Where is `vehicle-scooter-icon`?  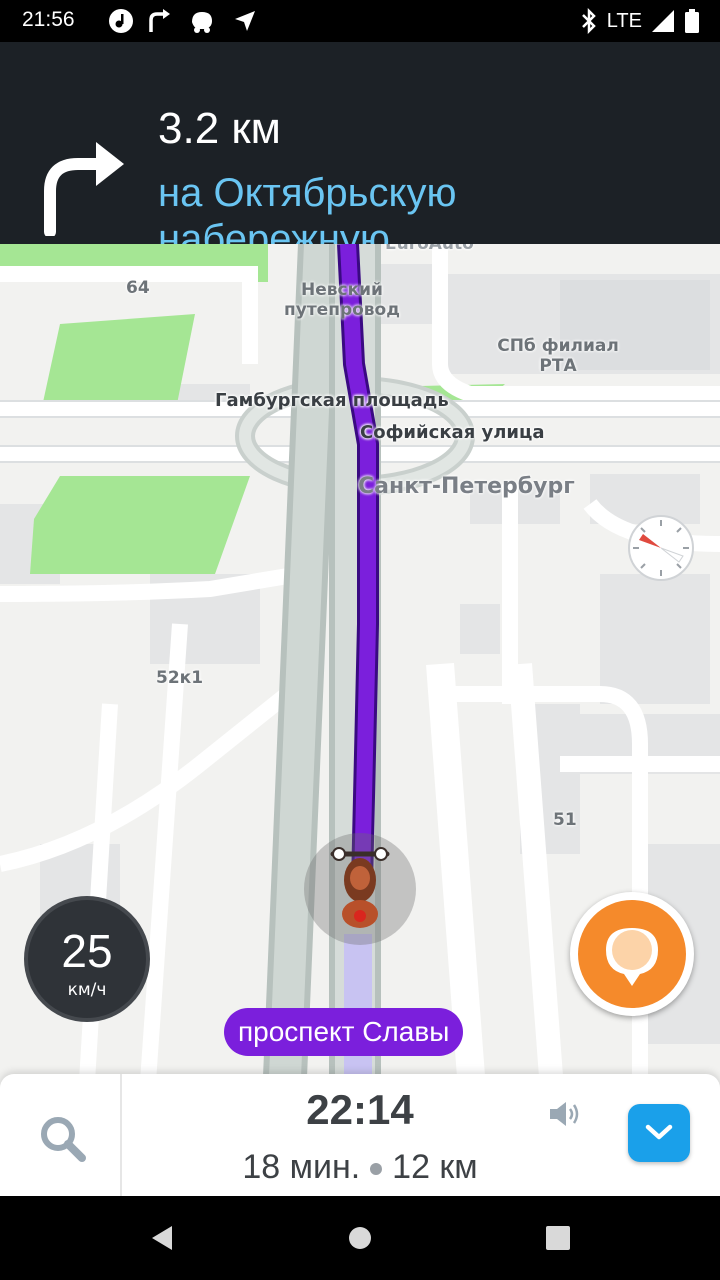
vehicle-scooter-icon is located at coordinates (360, 889).